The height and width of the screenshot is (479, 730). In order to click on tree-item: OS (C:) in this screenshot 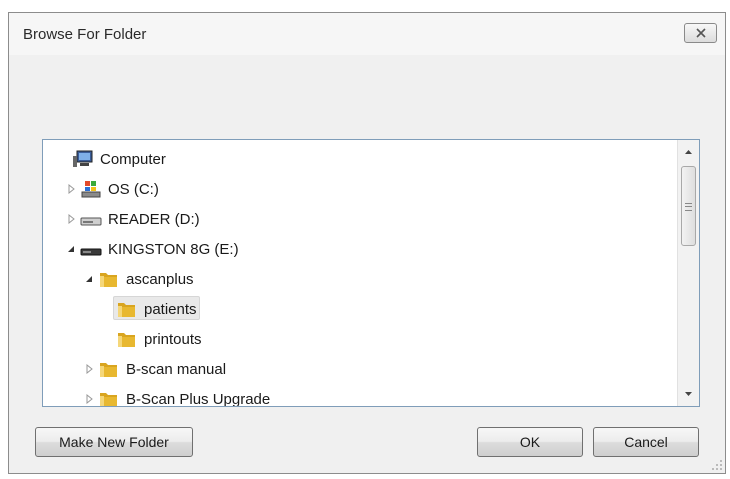, I will do `click(112, 189)`.